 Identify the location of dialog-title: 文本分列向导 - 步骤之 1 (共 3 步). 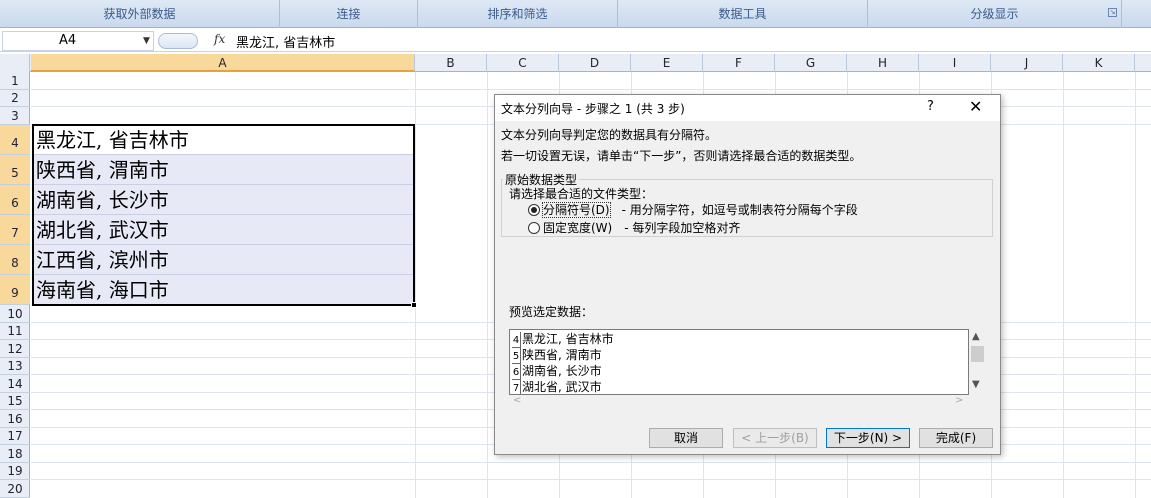
(593, 109).